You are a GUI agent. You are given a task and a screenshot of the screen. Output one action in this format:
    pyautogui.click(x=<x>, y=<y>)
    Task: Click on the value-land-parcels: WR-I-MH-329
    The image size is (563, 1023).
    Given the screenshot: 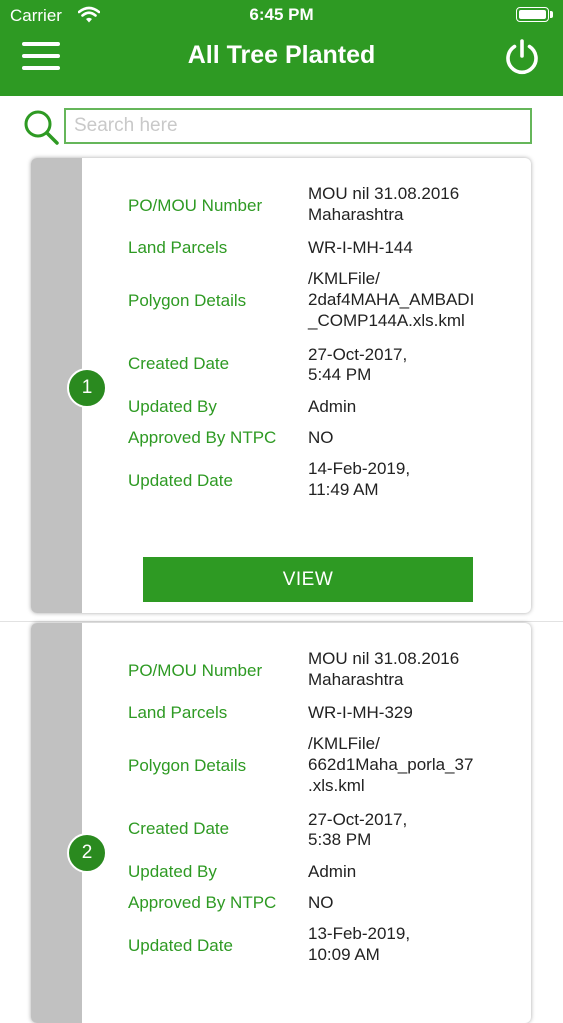 What is the action you would take?
    pyautogui.click(x=360, y=712)
    